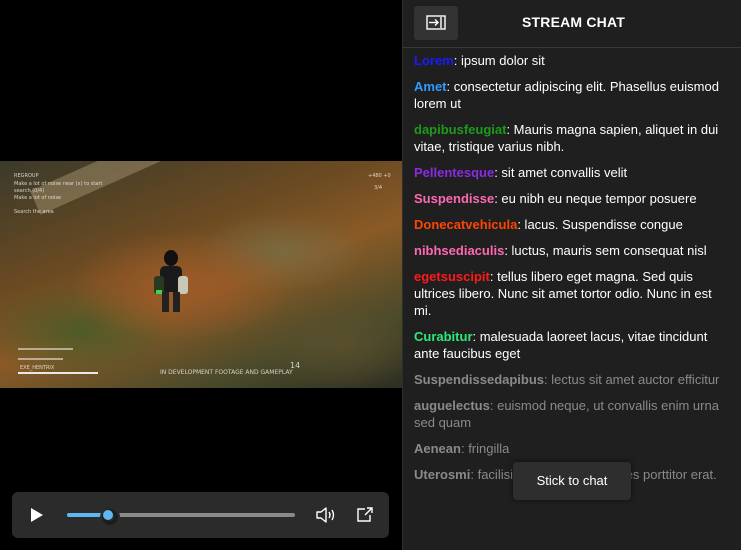 The image size is (741, 550). I want to click on chat-message-text: : ipsum dolor sit, so click(499, 60).